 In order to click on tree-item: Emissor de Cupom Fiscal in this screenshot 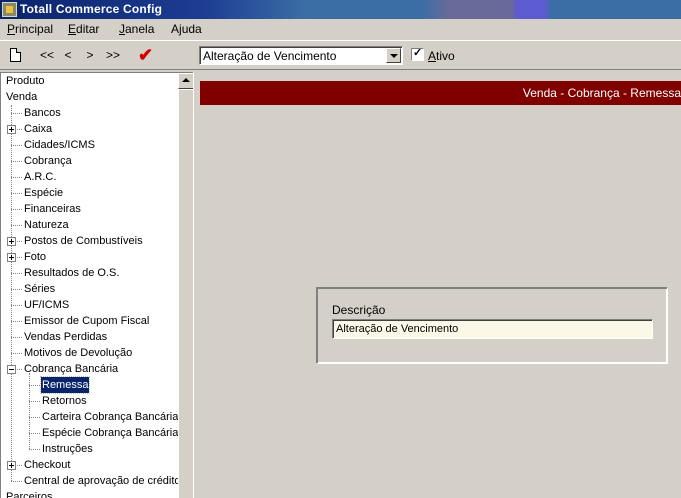, I will do `click(86, 321)`.